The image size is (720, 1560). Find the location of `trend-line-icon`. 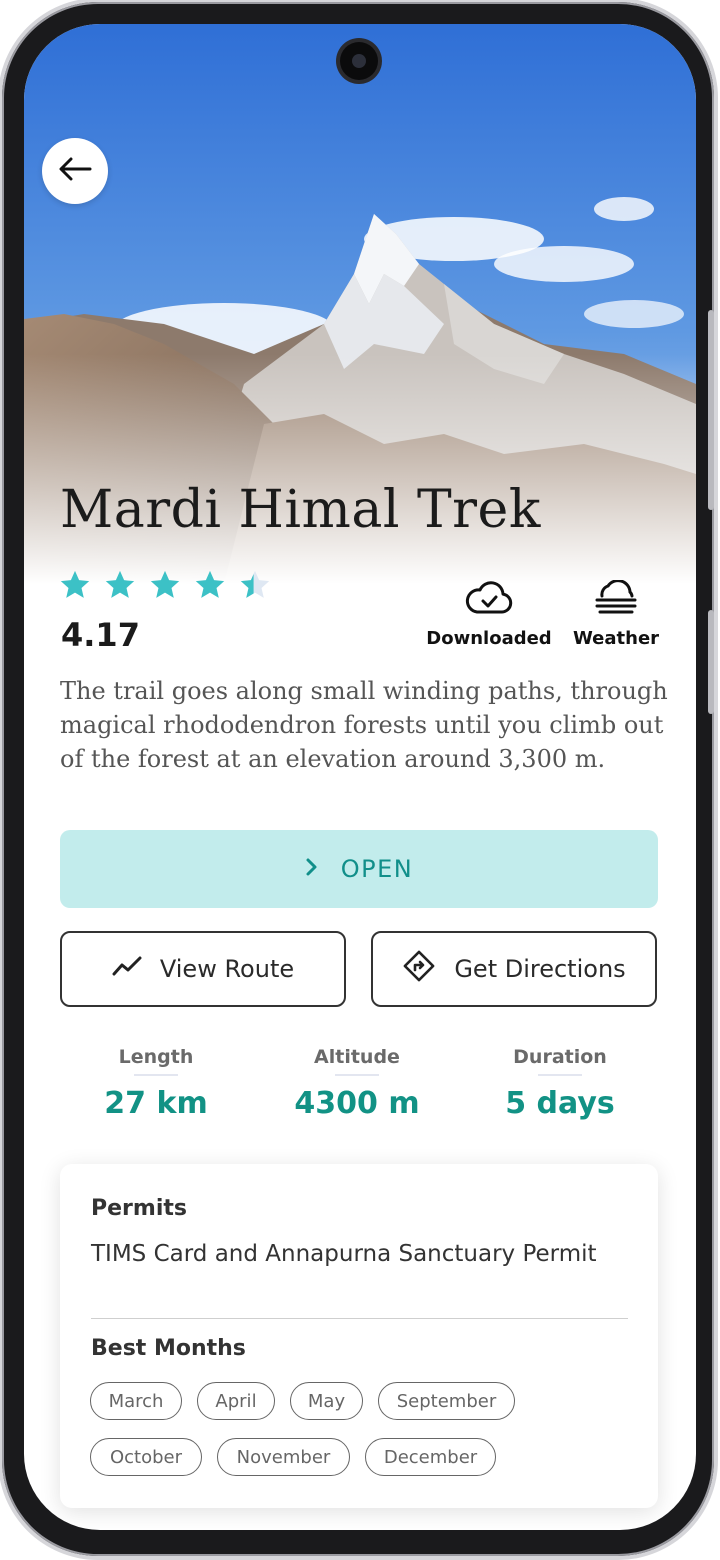

trend-line-icon is located at coordinates (127, 969).